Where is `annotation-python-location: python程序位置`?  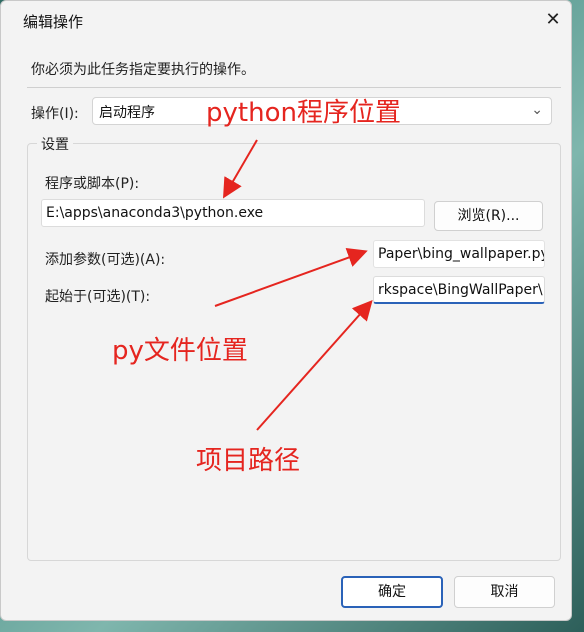
annotation-python-location: python程序位置 is located at coordinates (303, 113).